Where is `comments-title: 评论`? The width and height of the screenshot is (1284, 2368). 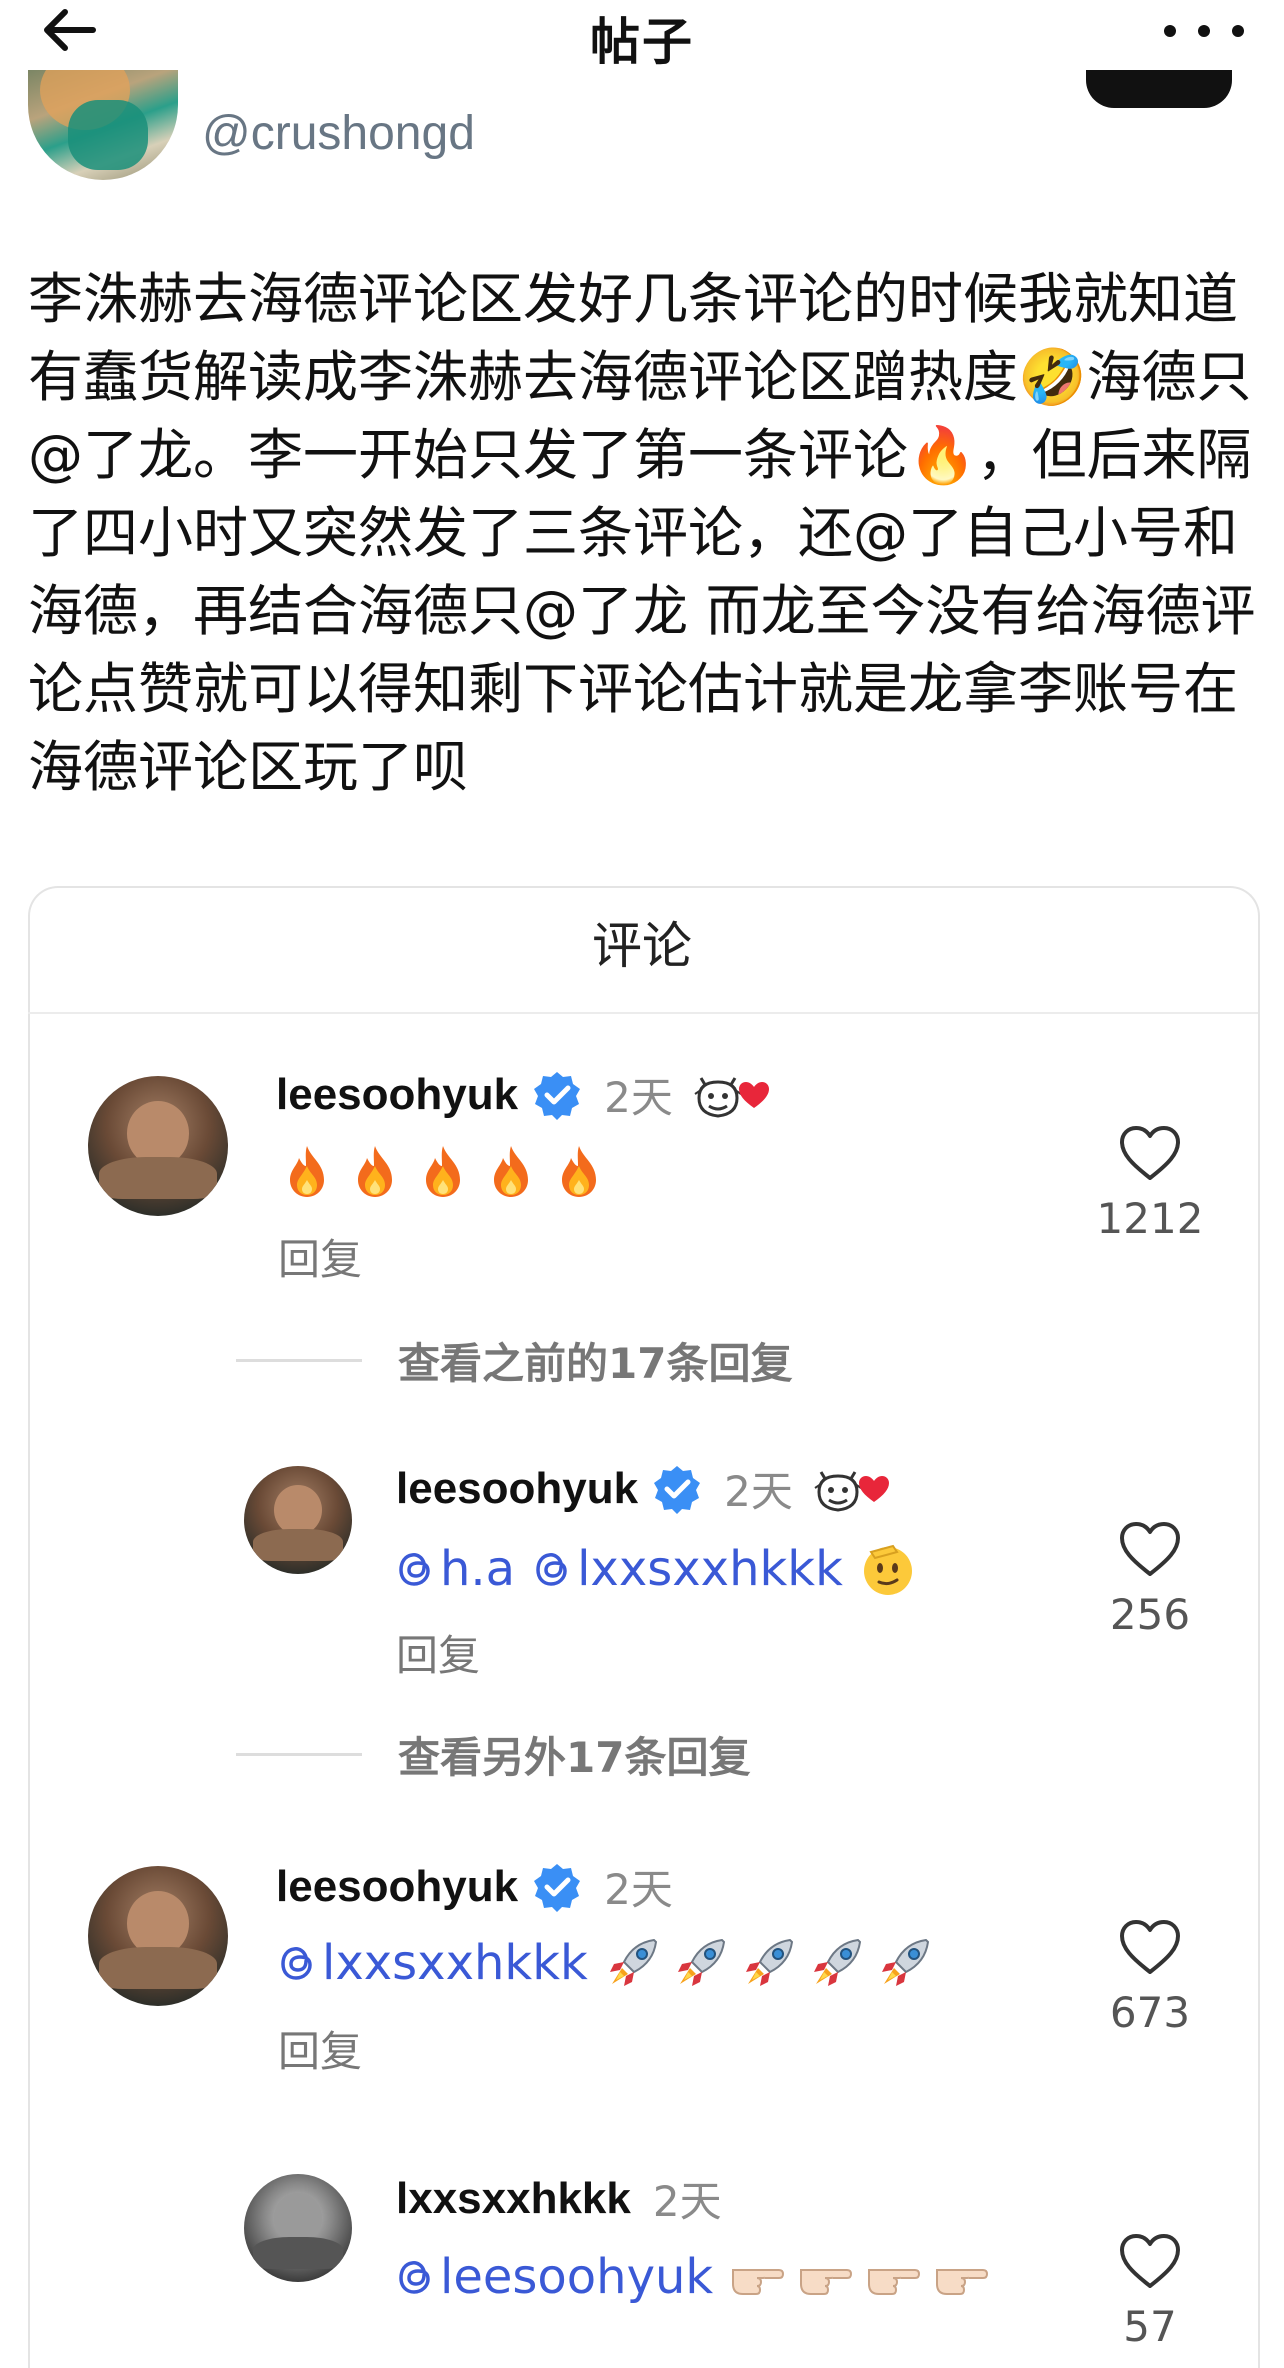 comments-title: 评论 is located at coordinates (642, 946).